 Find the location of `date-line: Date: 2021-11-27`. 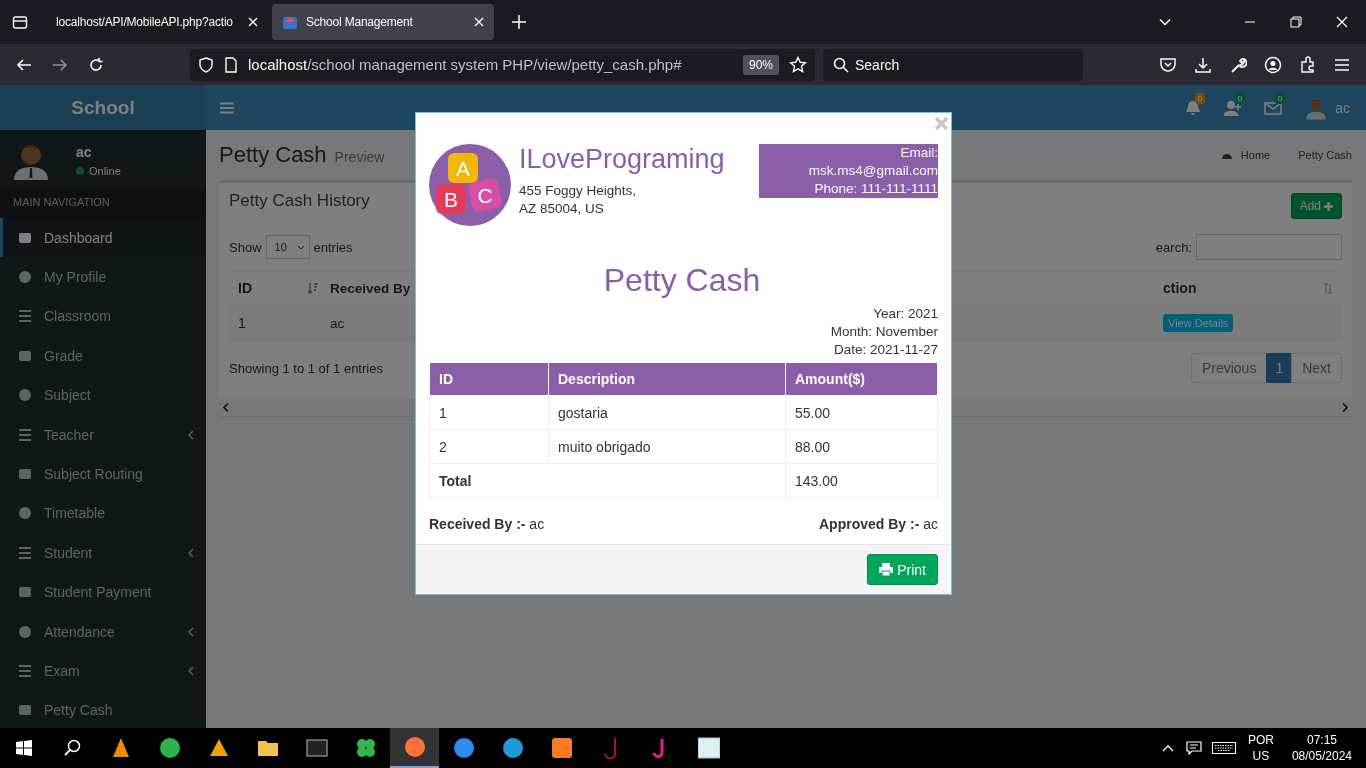

date-line: Date: 2021-11-27 is located at coordinates (885, 350).